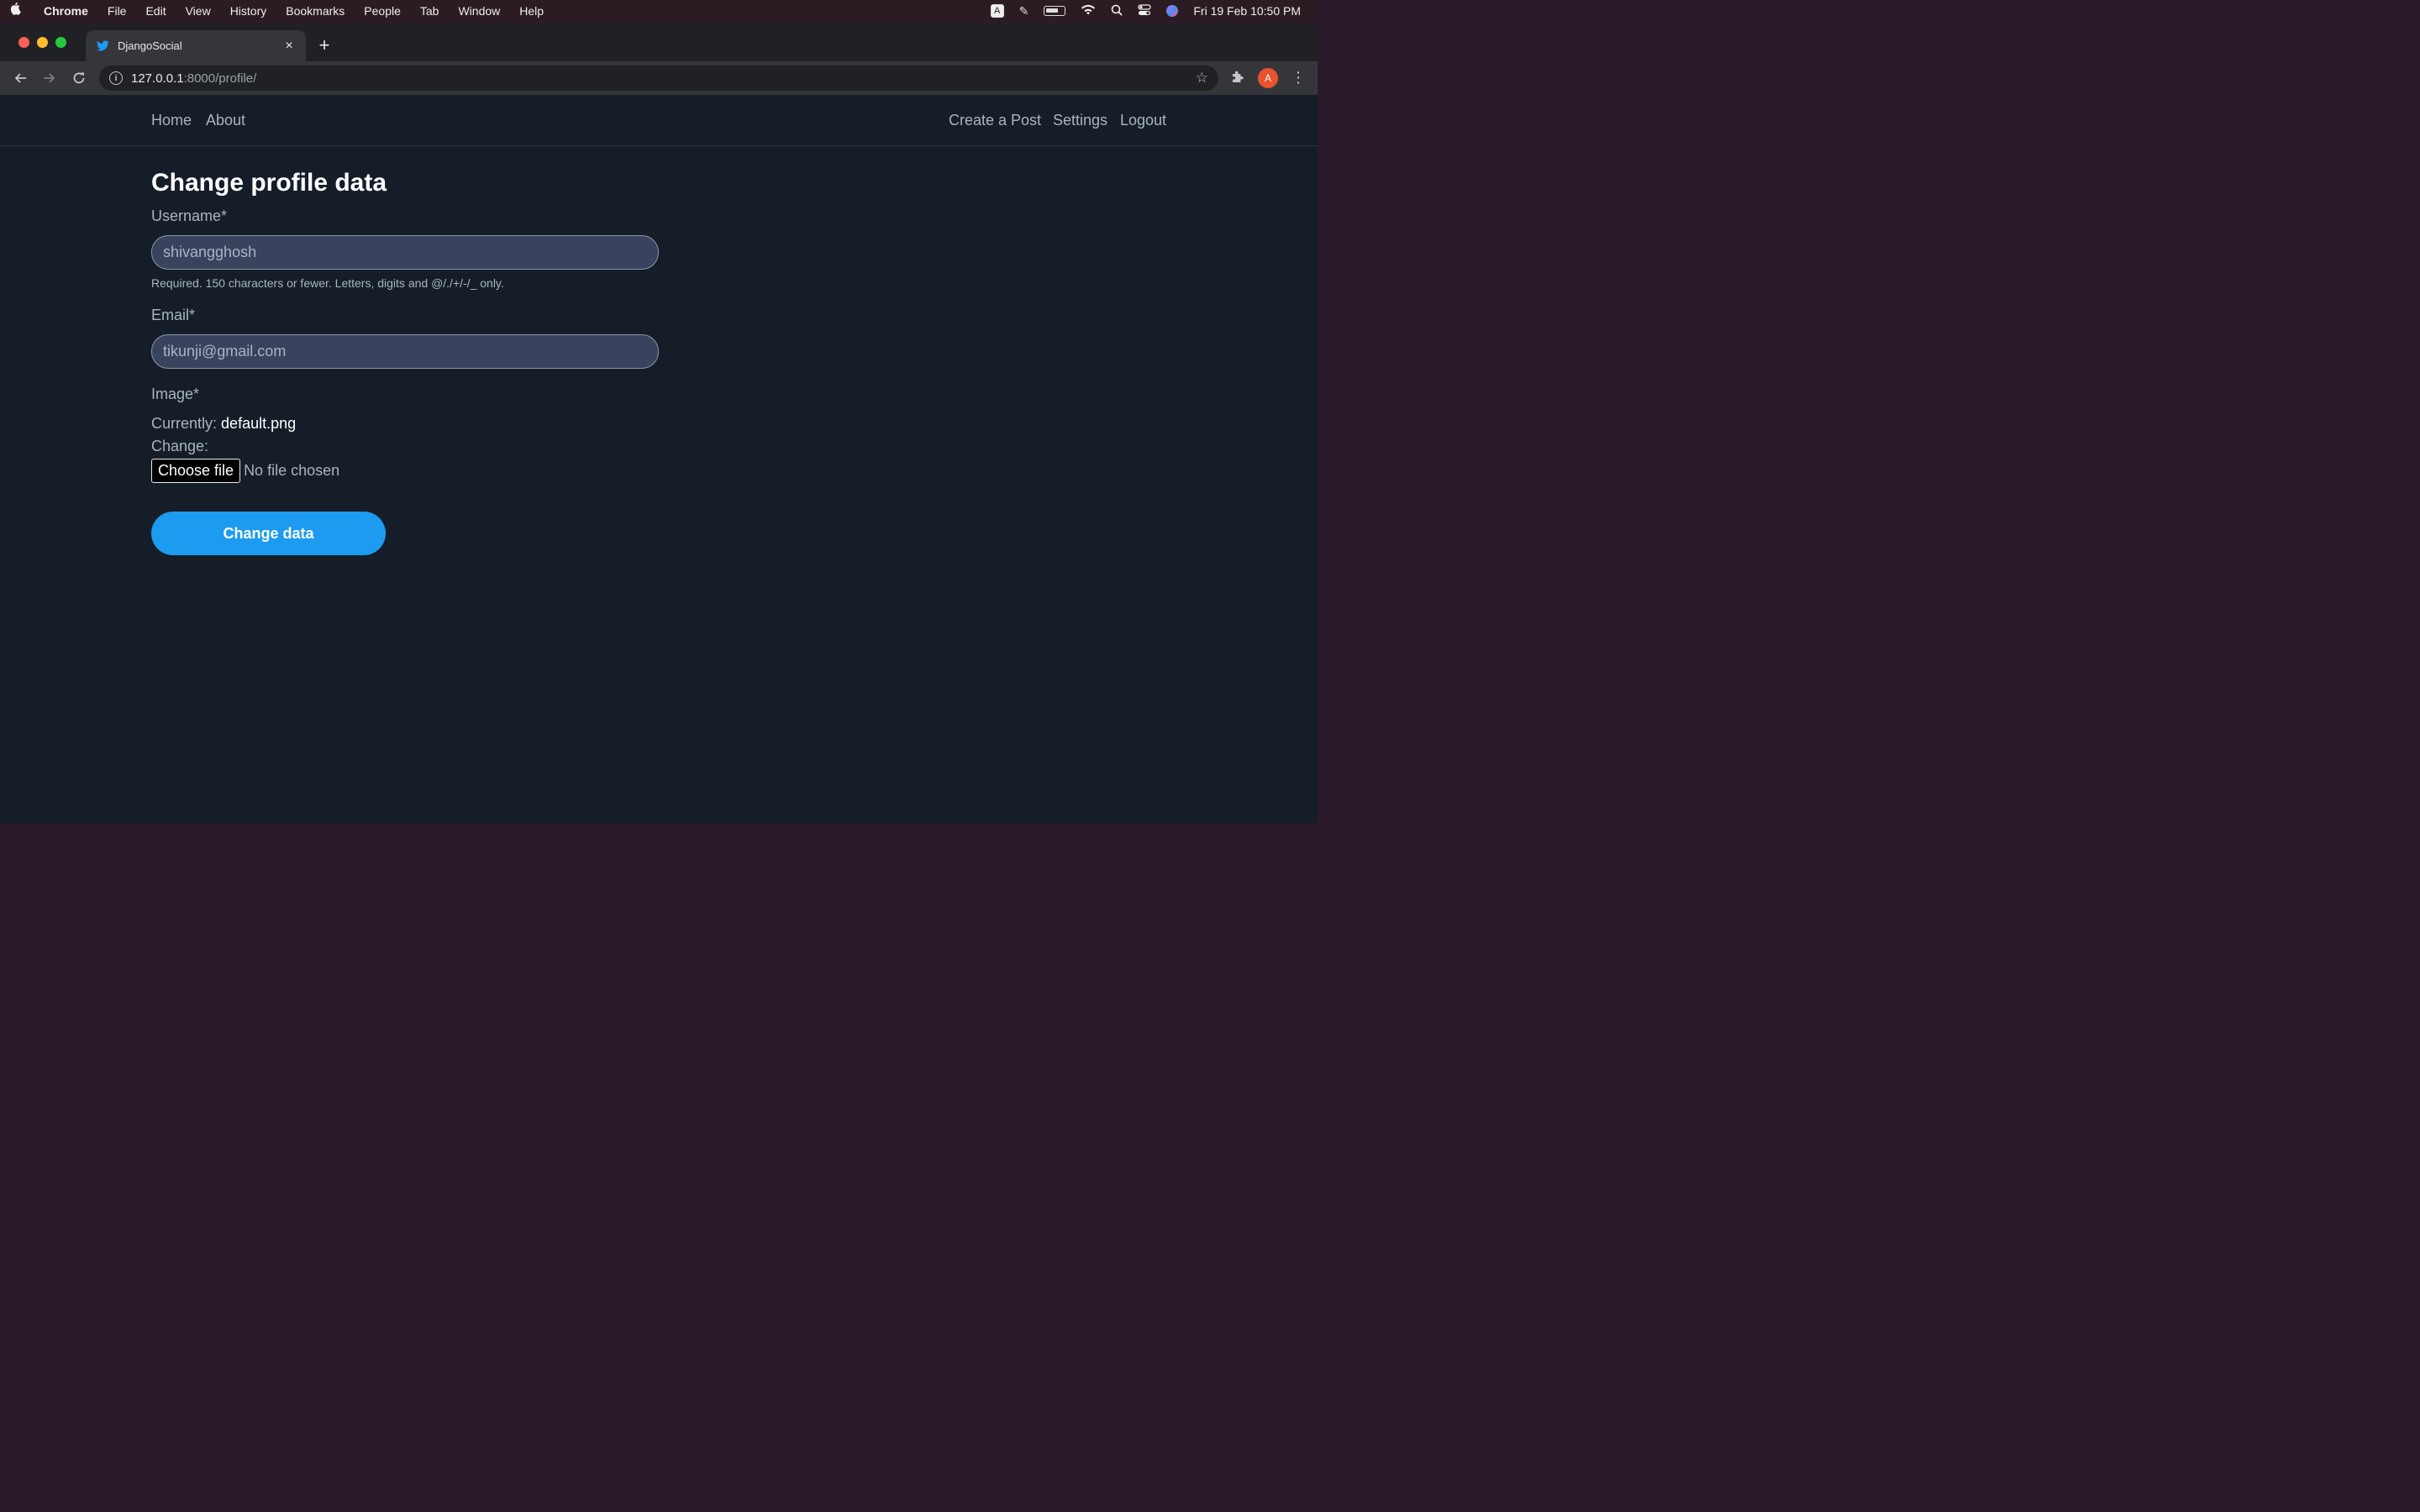 Image resolution: width=2420 pixels, height=1512 pixels. Describe the element at coordinates (184, 423) in the screenshot. I see `currently-label: Currently:` at that location.